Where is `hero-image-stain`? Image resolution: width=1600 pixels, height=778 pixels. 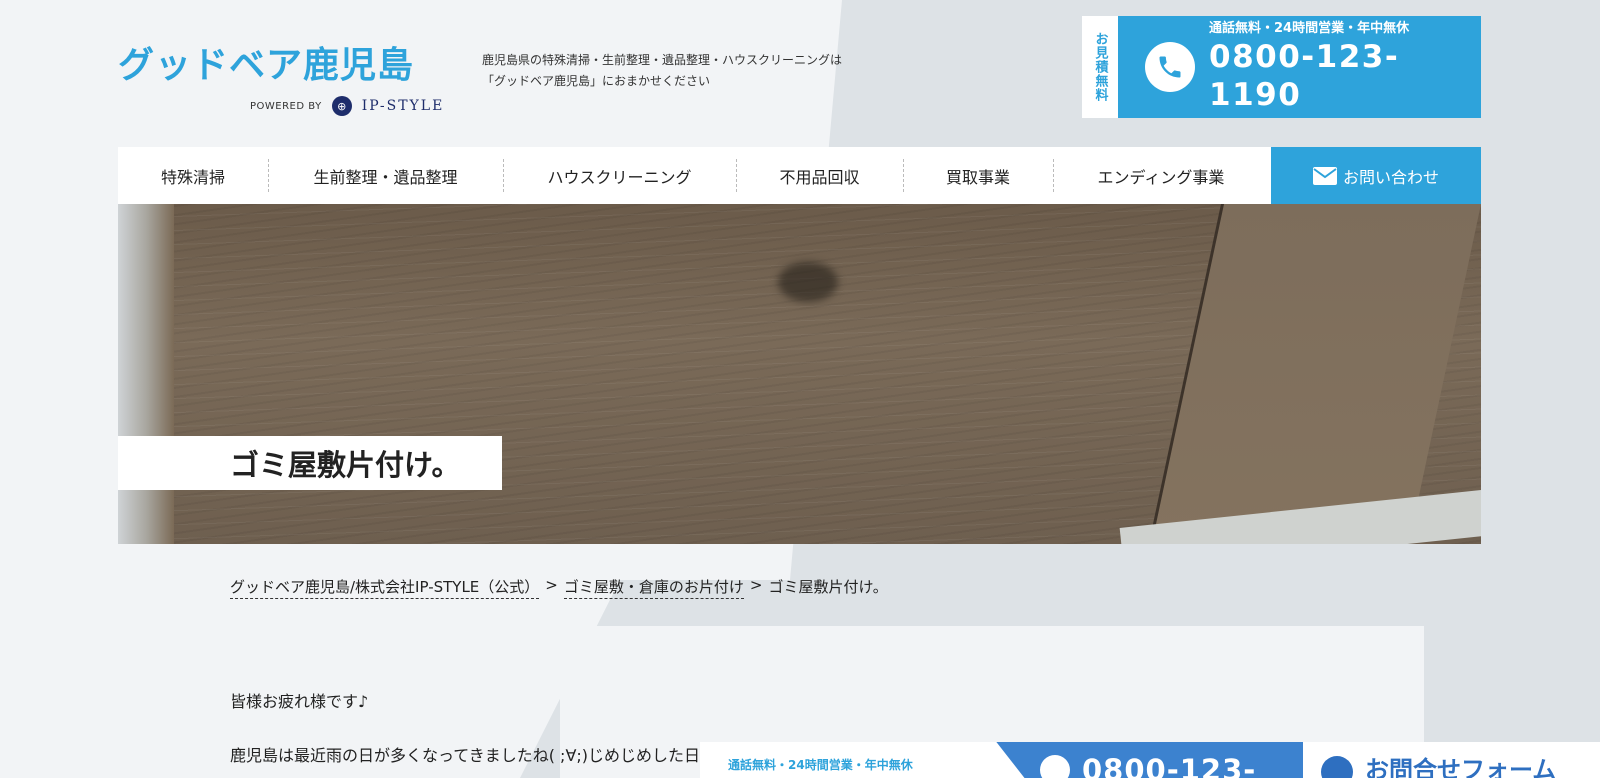
hero-image-stain is located at coordinates (808, 282).